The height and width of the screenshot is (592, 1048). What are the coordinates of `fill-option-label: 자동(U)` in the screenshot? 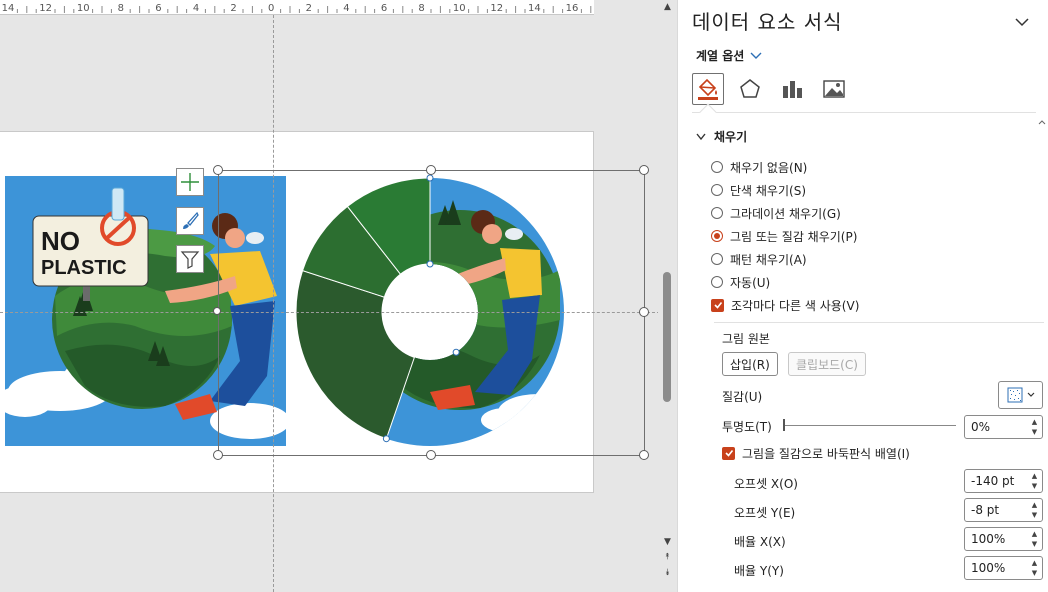 It's located at (750, 282).